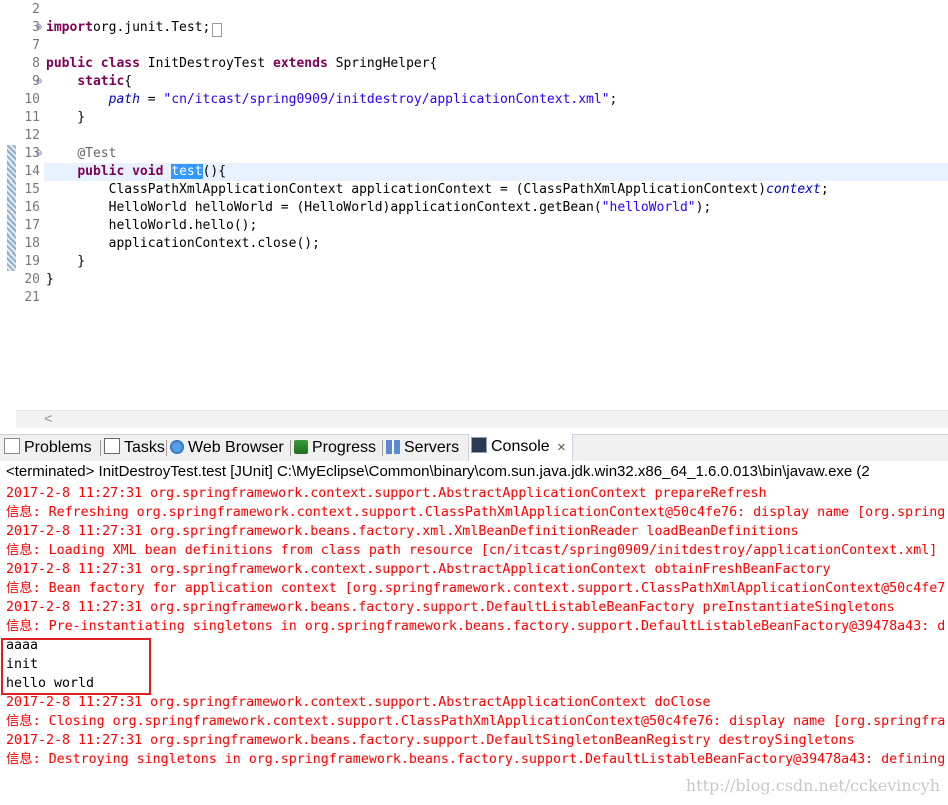  What do you see at coordinates (703, 207) in the screenshot?
I see `code-token: );` at bounding box center [703, 207].